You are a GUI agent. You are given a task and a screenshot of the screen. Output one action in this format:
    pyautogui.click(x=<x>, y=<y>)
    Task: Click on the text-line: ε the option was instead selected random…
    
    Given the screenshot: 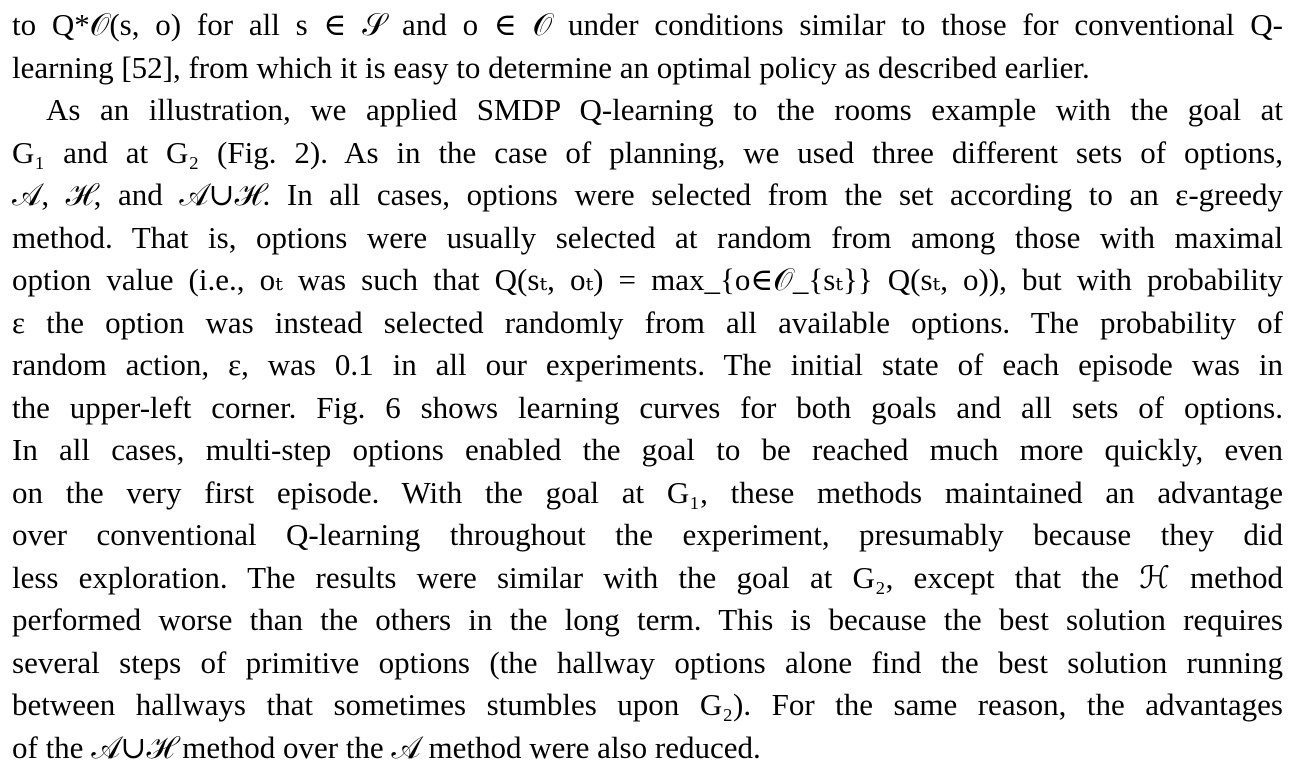 What is the action you would take?
    pyautogui.click(x=647, y=322)
    